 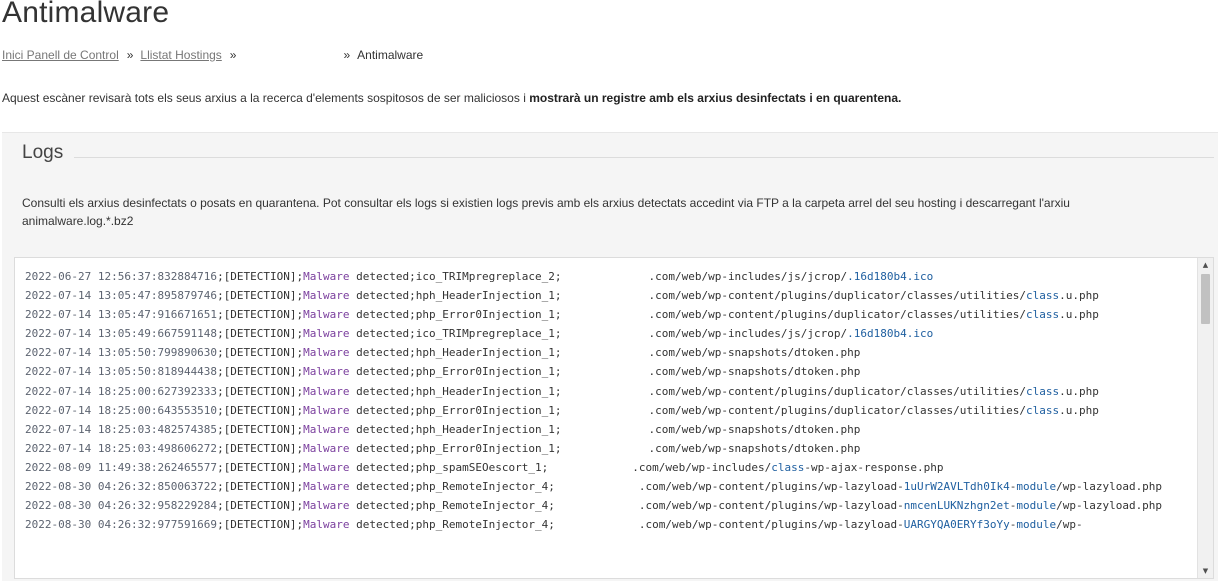 What do you see at coordinates (1205, 265) in the screenshot?
I see `arrow-up-icon: ▲` at bounding box center [1205, 265].